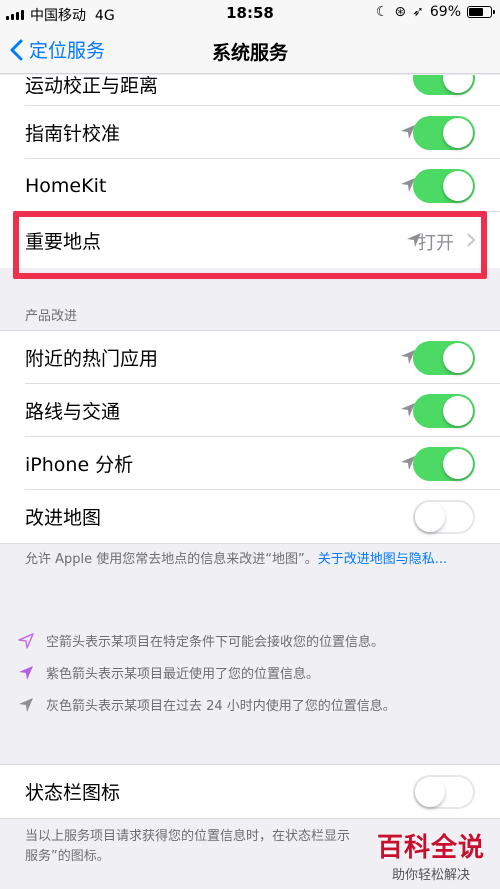  Describe the element at coordinates (92, 86) in the screenshot. I see `row-label: 运动校正与距离` at that location.